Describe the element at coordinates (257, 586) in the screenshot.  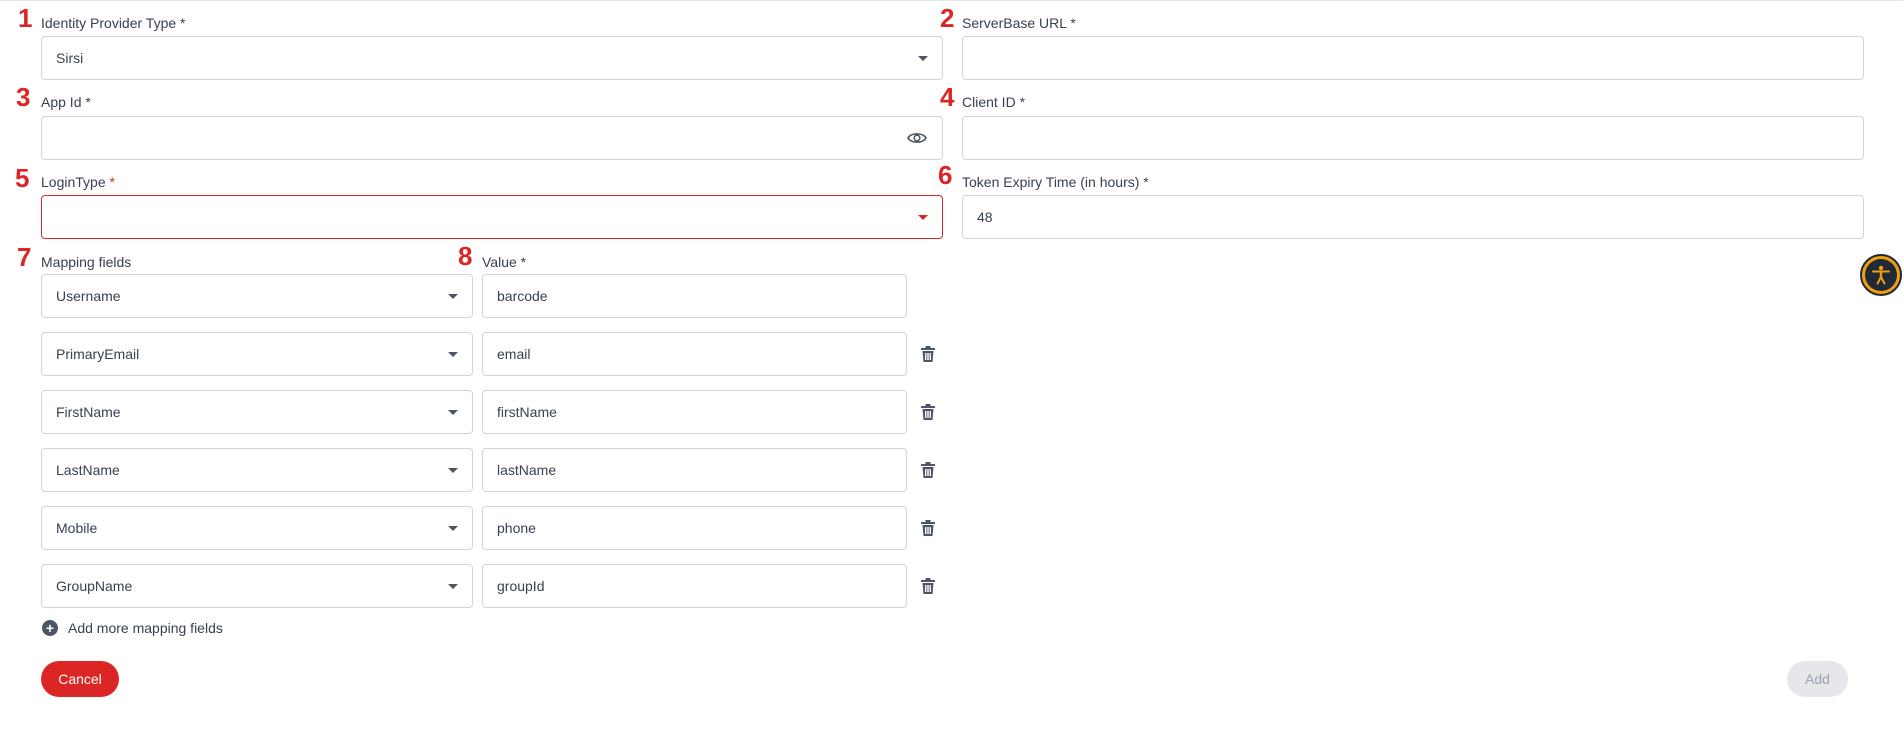
I see `mapping-field-select: GroupName` at that location.